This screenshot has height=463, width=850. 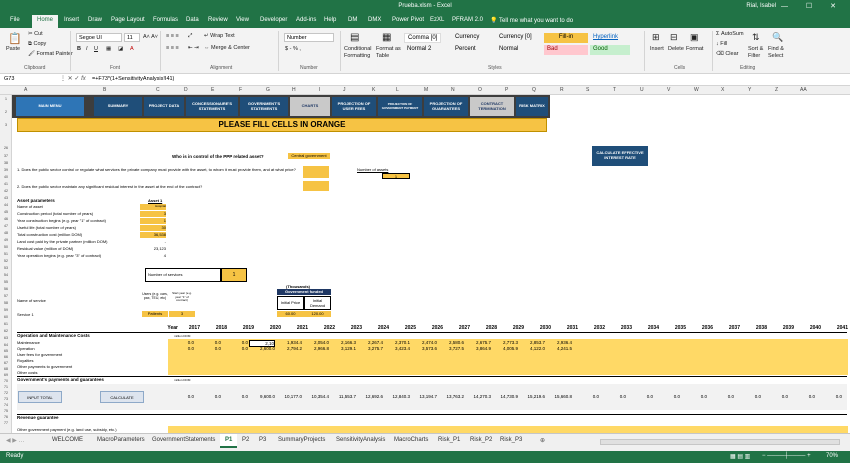 I want to click on row-header: 62, so click(x=6, y=331).